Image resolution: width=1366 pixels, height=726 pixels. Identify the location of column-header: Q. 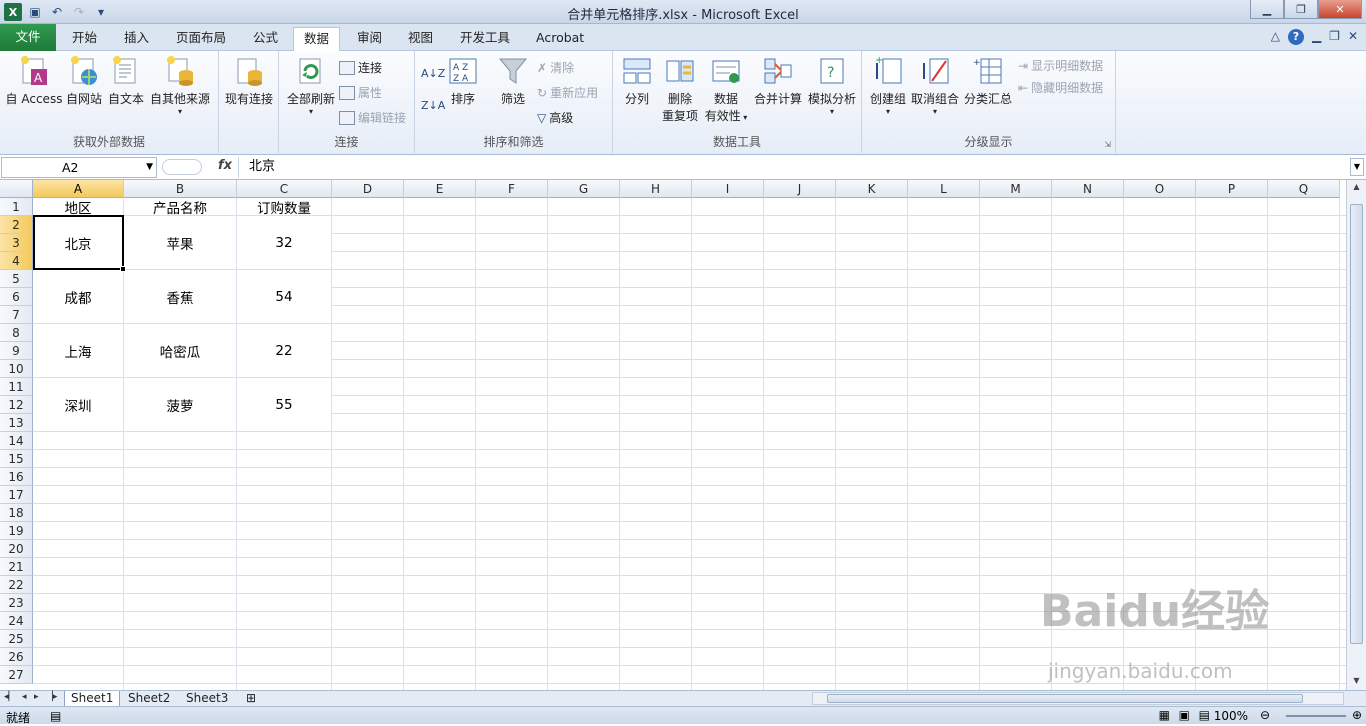
(1304, 189).